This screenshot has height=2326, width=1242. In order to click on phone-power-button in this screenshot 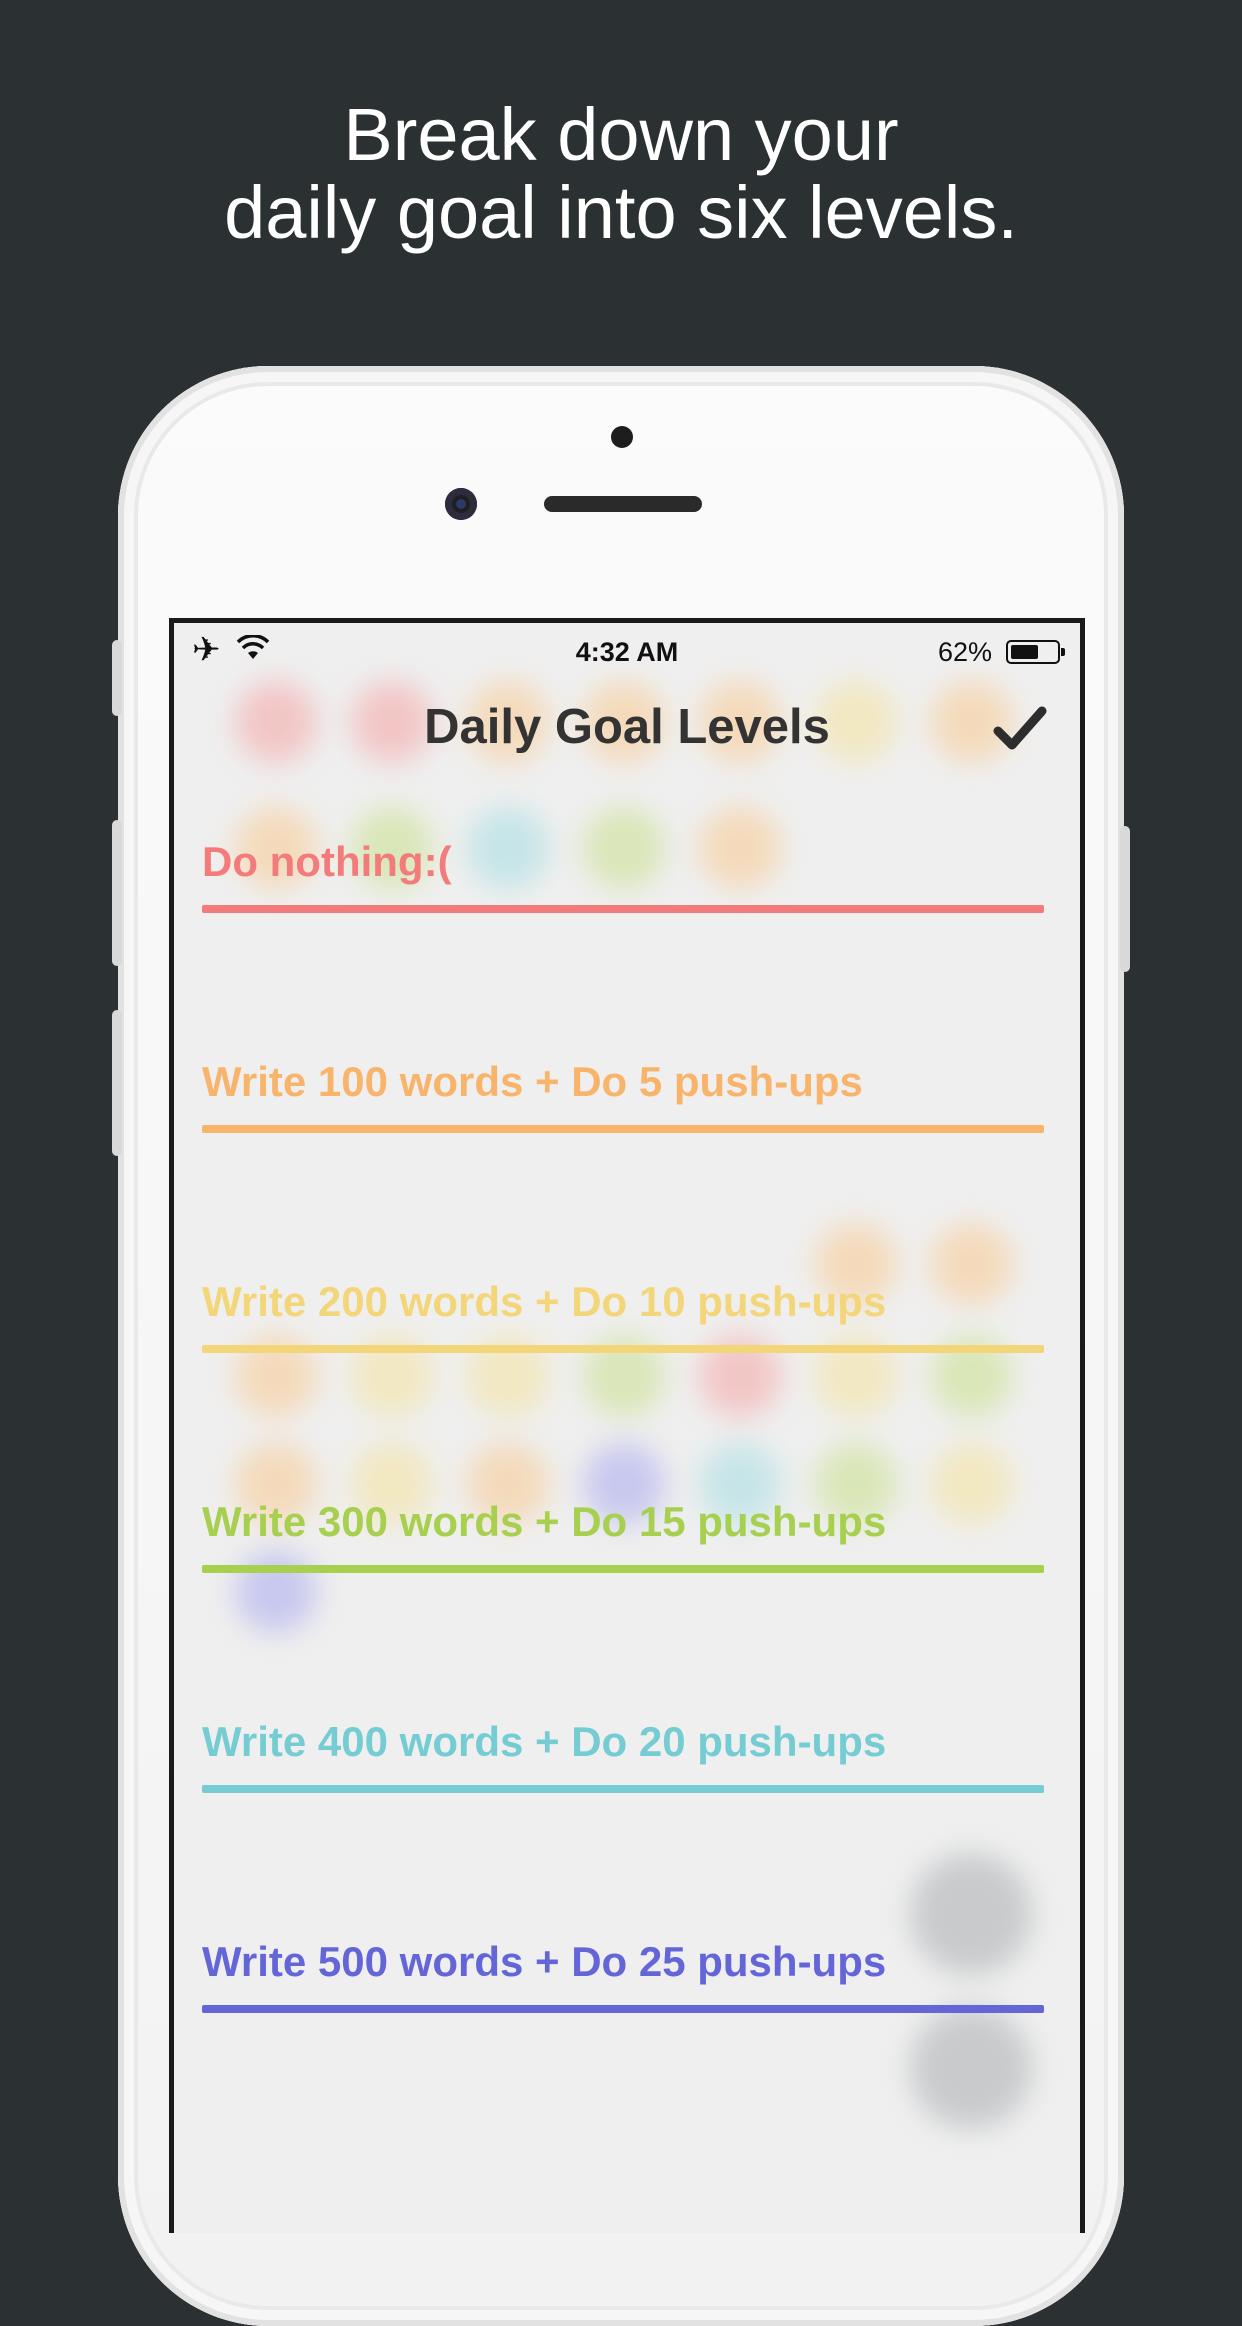, I will do `click(1125, 899)`.